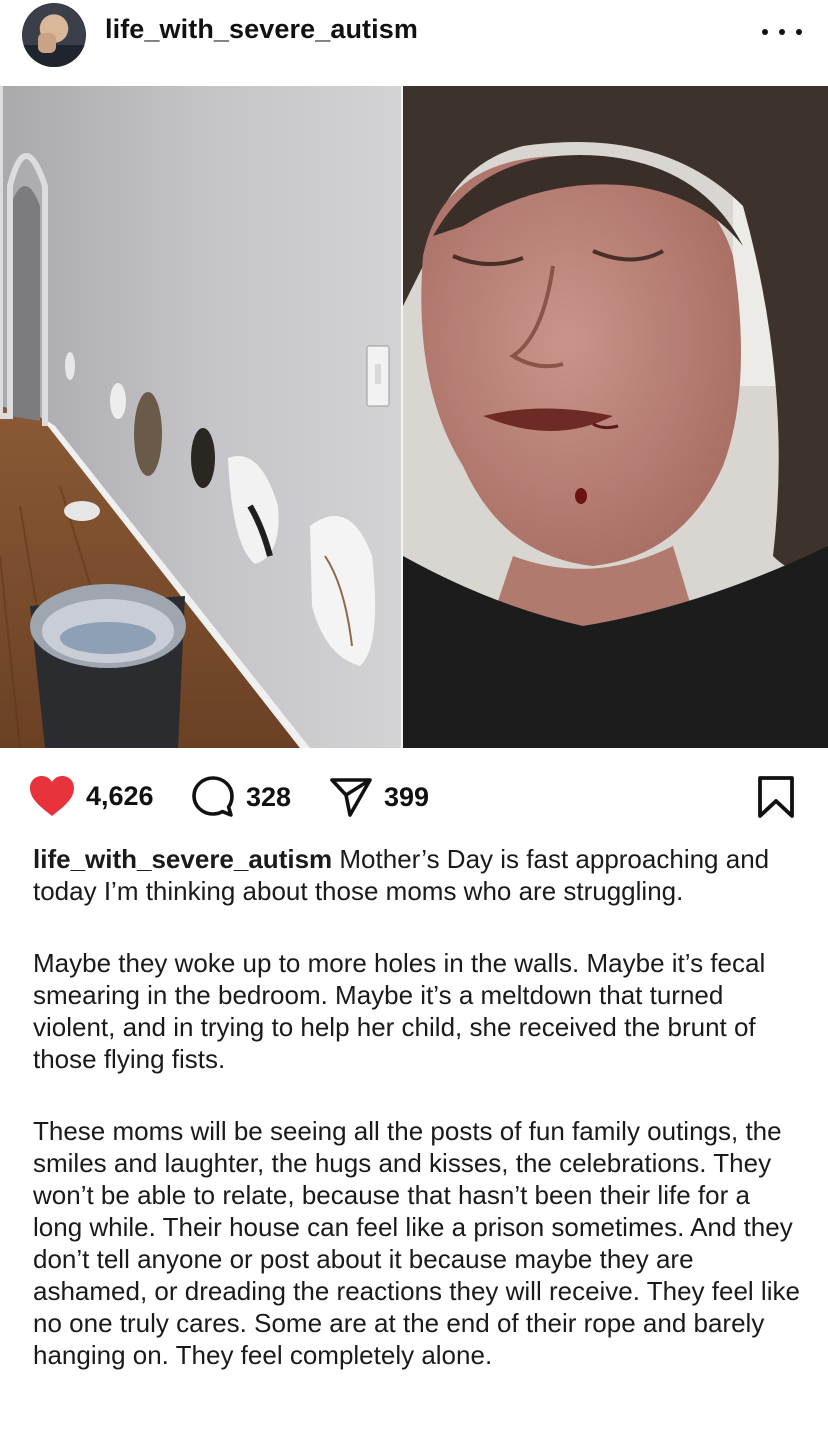 The width and height of the screenshot is (828, 1441). Describe the element at coordinates (182, 859) in the screenshot. I see `caption-username: life_with_severe_autism` at that location.